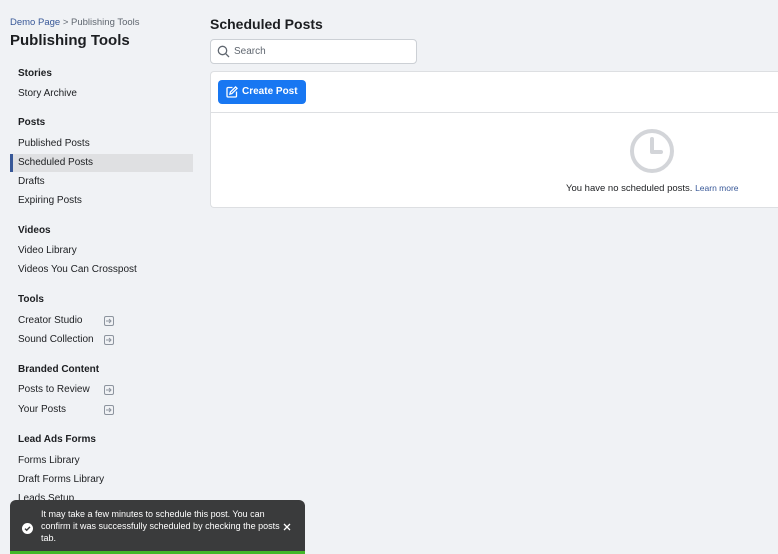  What do you see at coordinates (70, 40) in the screenshot?
I see `sidebar-title: Publishing Tools` at bounding box center [70, 40].